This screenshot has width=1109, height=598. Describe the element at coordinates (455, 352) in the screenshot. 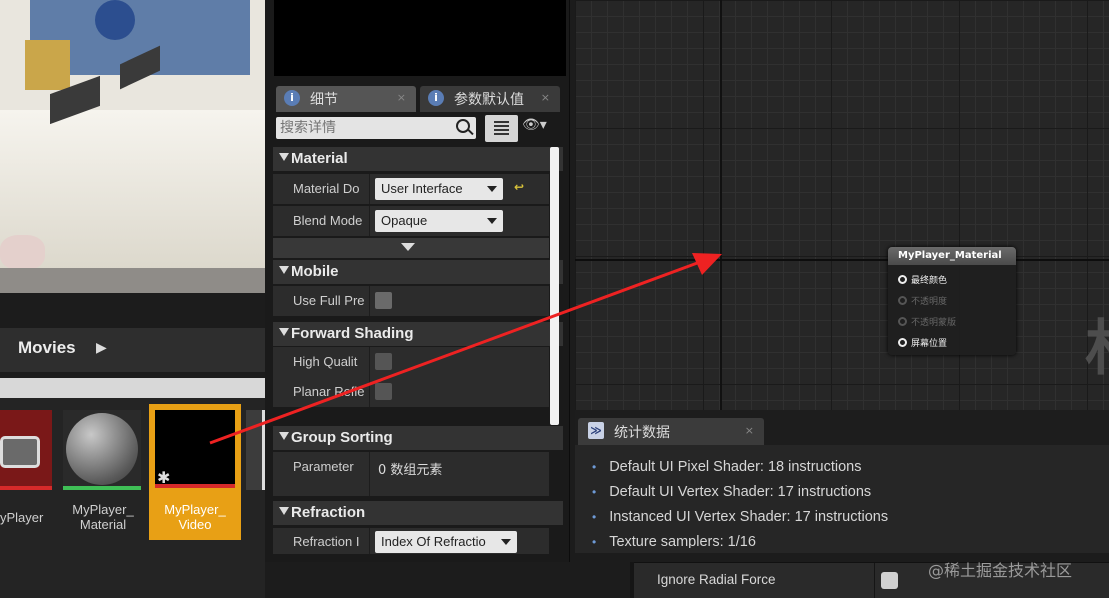

I see `arrow-line` at that location.